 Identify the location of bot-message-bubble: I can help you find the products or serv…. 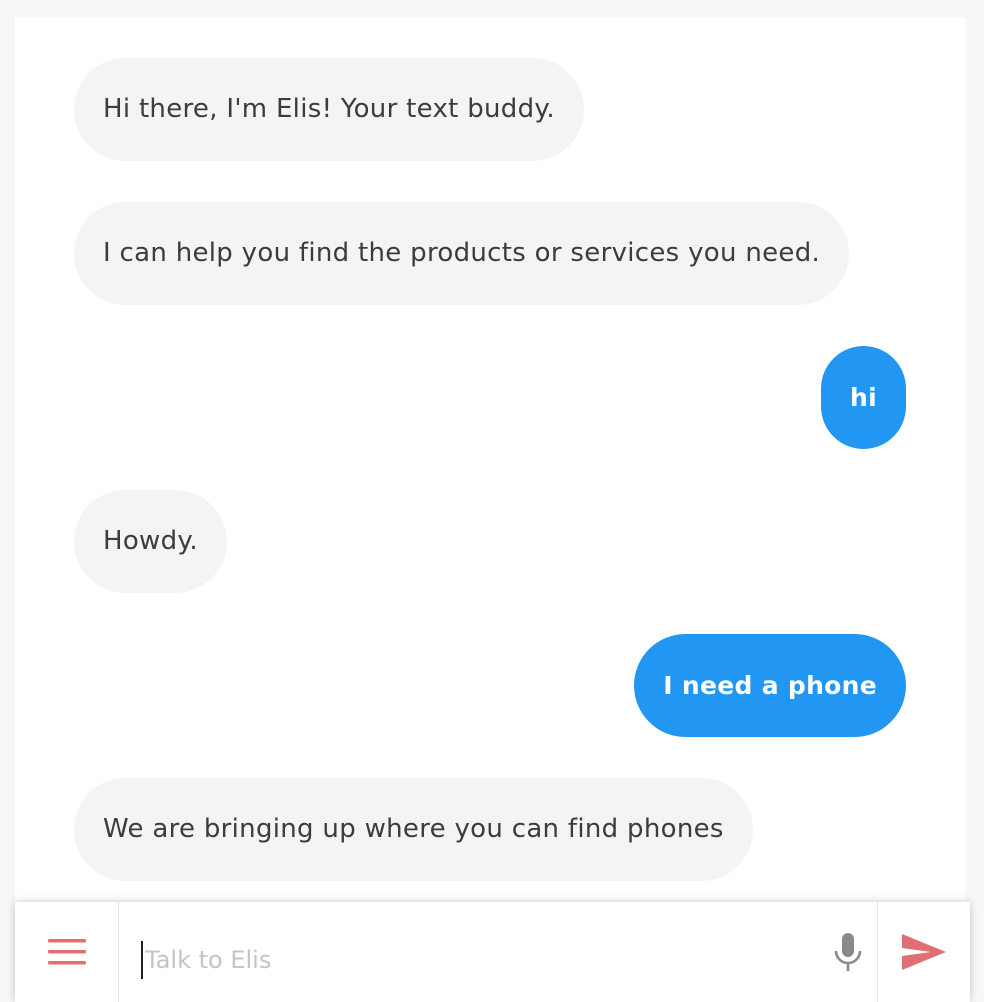
(462, 253).